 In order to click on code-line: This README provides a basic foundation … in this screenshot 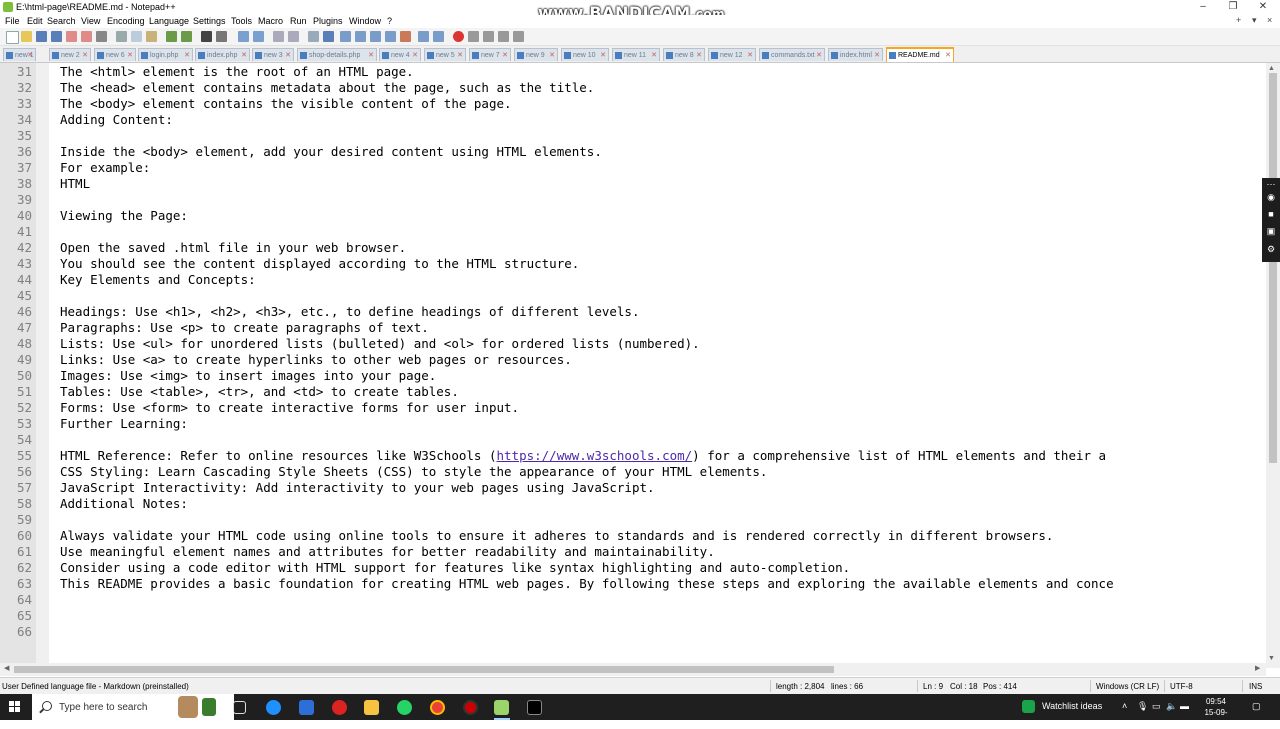, I will do `click(663, 584)`.